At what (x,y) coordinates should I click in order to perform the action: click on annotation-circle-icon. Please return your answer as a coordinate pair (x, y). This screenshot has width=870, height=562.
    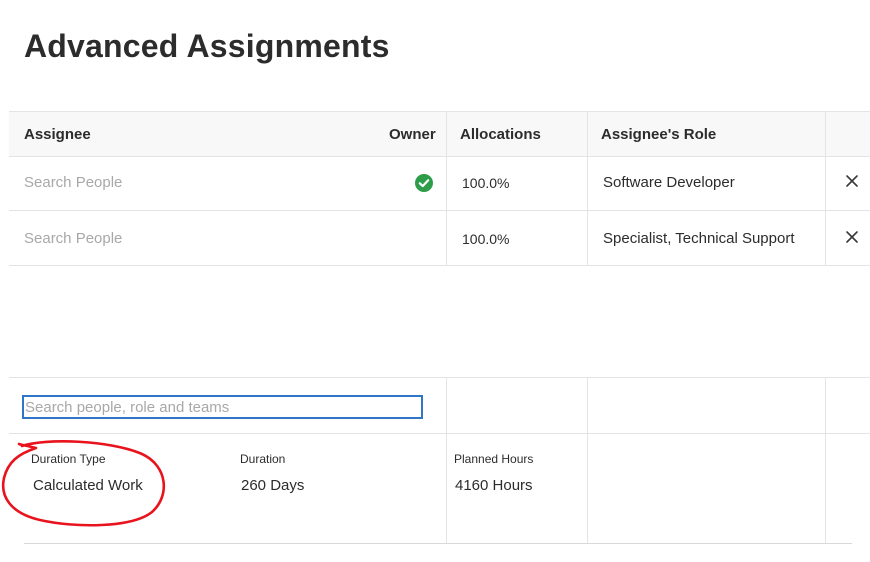
    Looking at the image, I should click on (83, 483).